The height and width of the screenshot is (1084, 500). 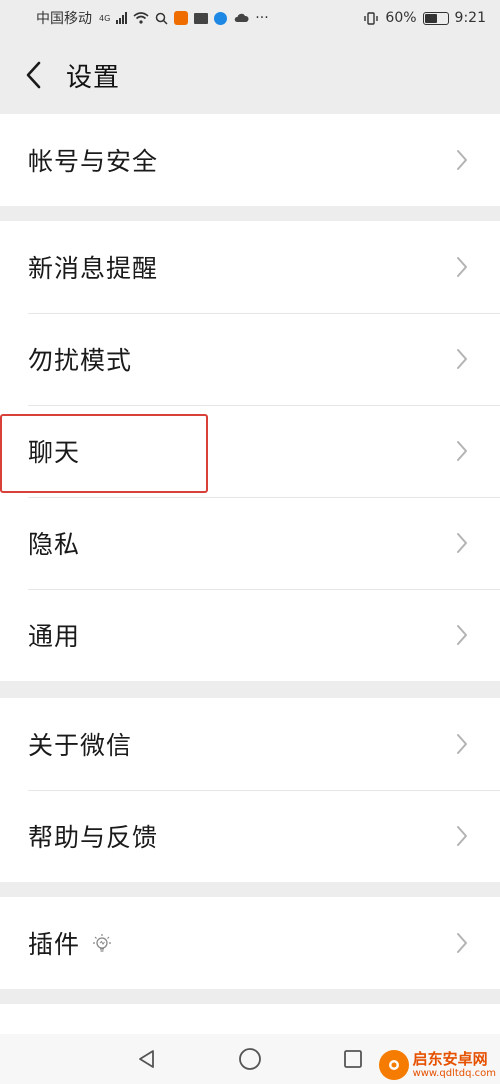 I want to click on more-notifications-icon: ···, so click(x=262, y=18).